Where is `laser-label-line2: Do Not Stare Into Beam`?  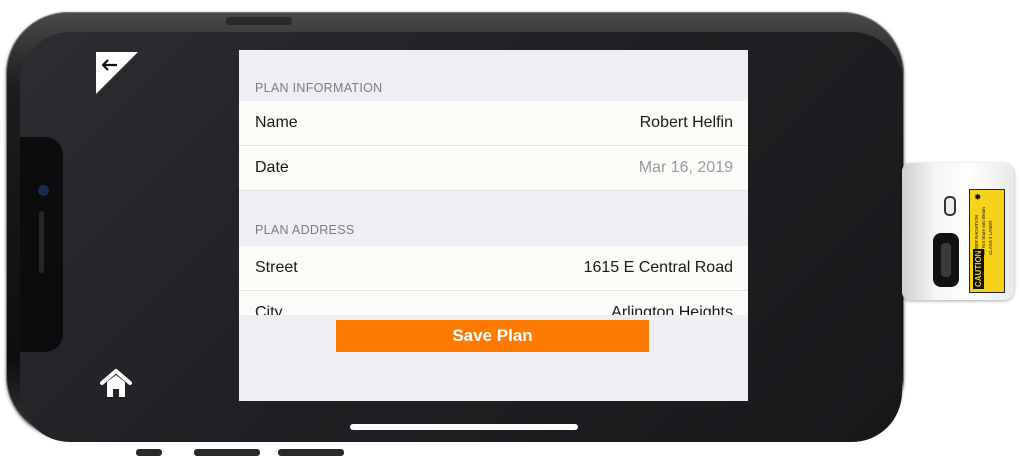 laser-label-line2: Do Not Stare Into Beam is located at coordinates (983, 231).